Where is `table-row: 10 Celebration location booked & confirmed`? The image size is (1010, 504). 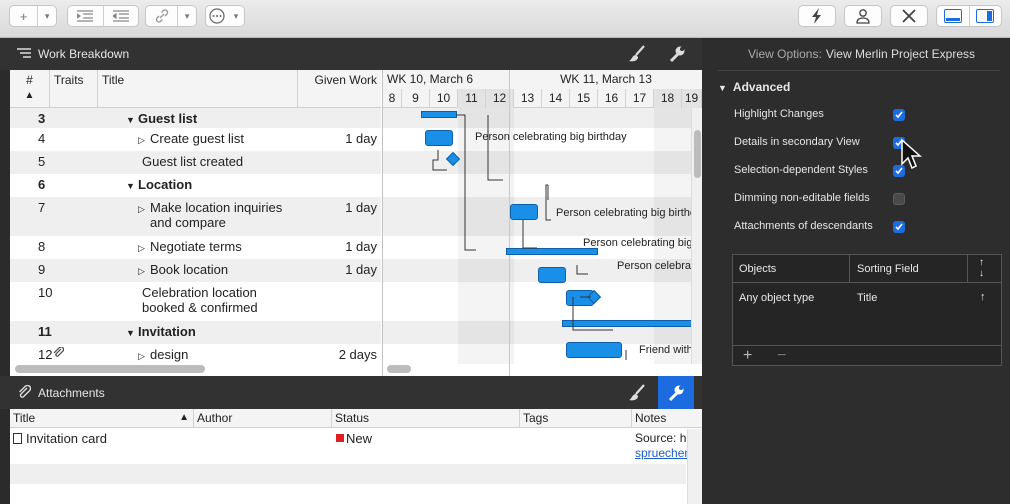
table-row: 10 Celebration location booked & confirmed is located at coordinates (195, 301).